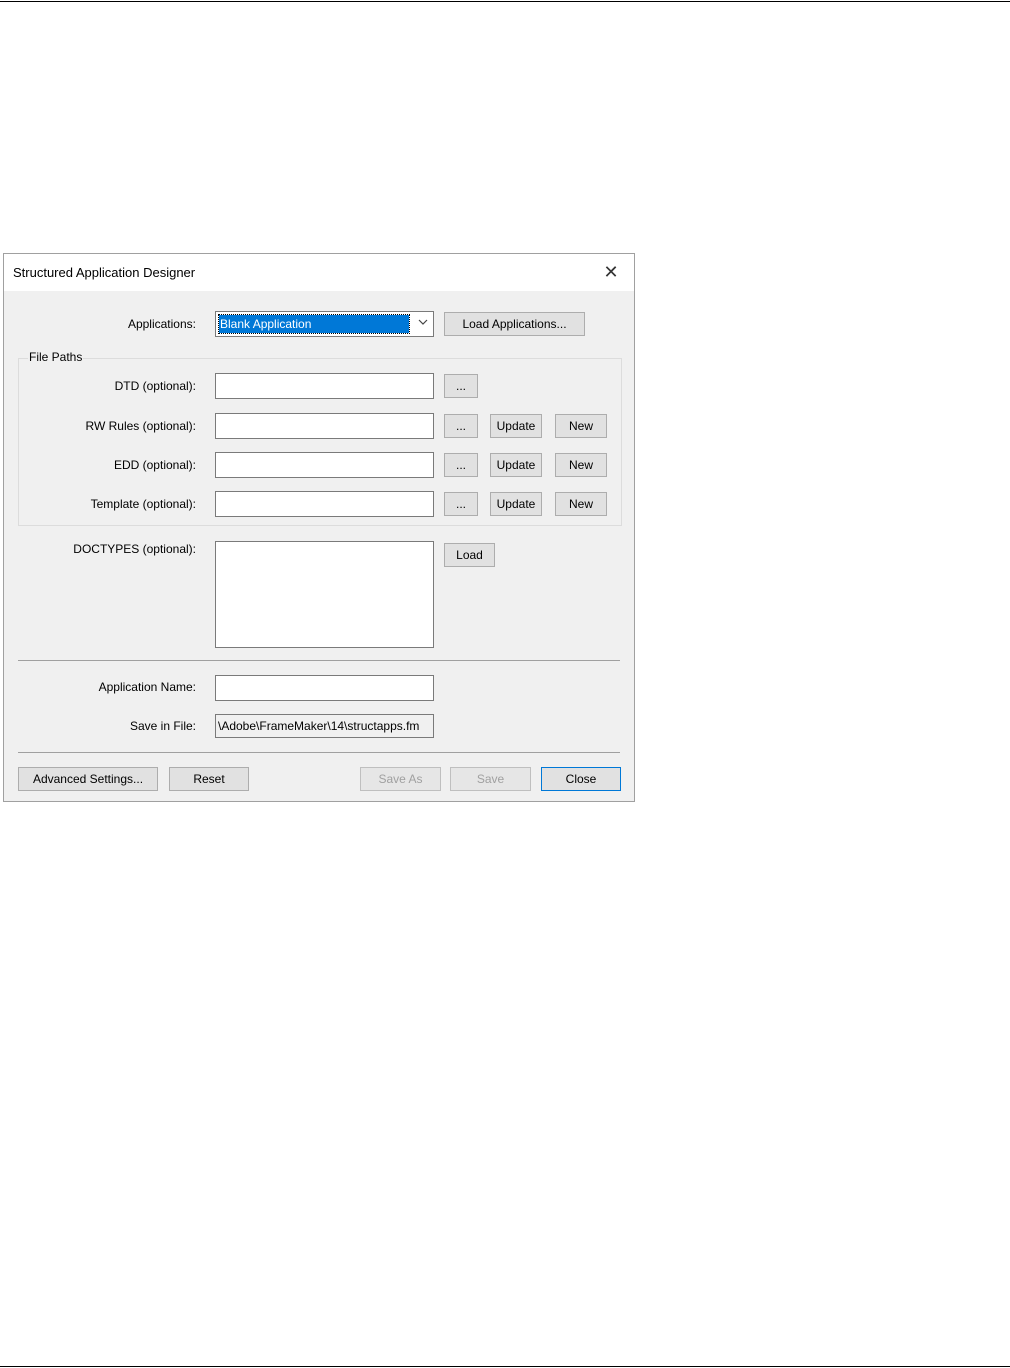 Image resolution: width=1010 pixels, height=1368 pixels. Describe the element at coordinates (423, 324) in the screenshot. I see `chevron-down-icon` at that location.